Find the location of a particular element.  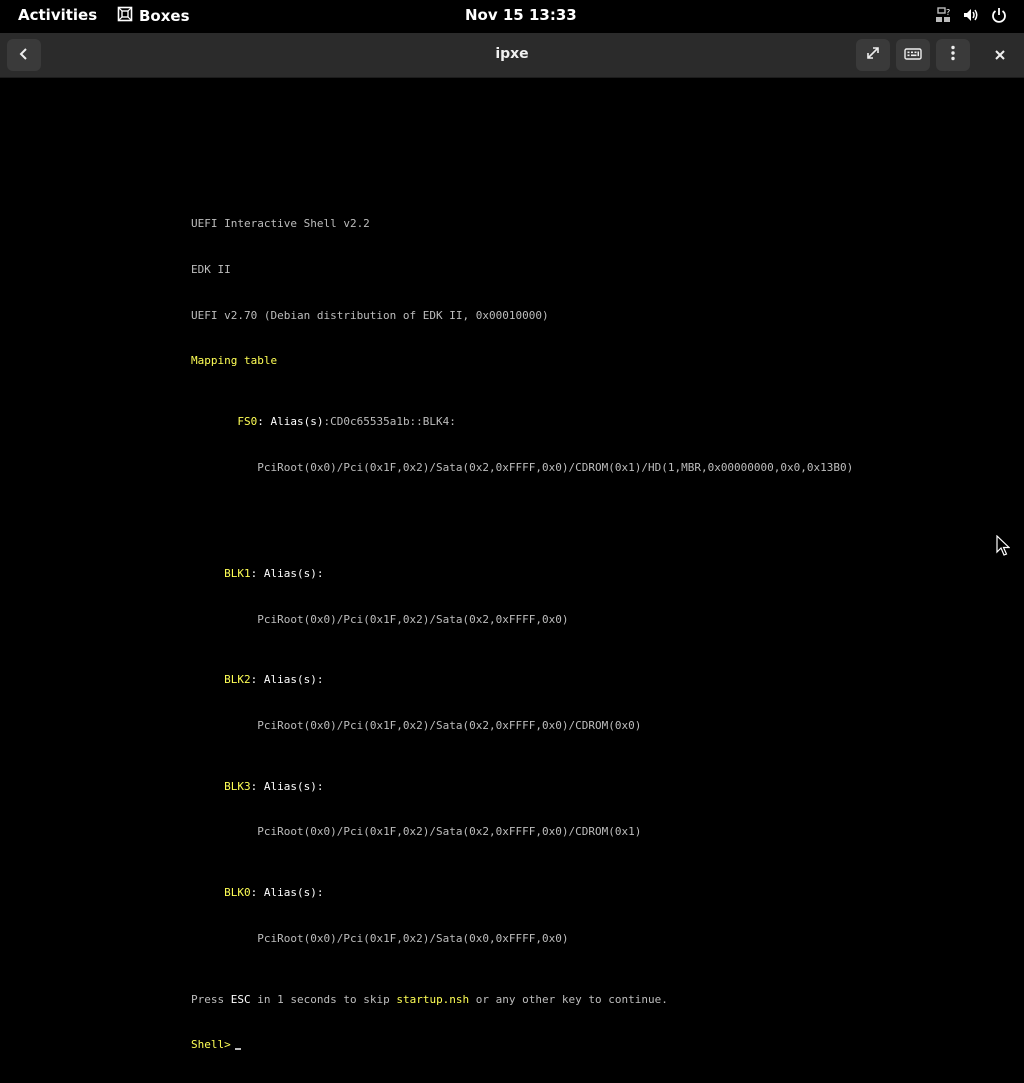

device-name: FS0 is located at coordinates (247, 421).